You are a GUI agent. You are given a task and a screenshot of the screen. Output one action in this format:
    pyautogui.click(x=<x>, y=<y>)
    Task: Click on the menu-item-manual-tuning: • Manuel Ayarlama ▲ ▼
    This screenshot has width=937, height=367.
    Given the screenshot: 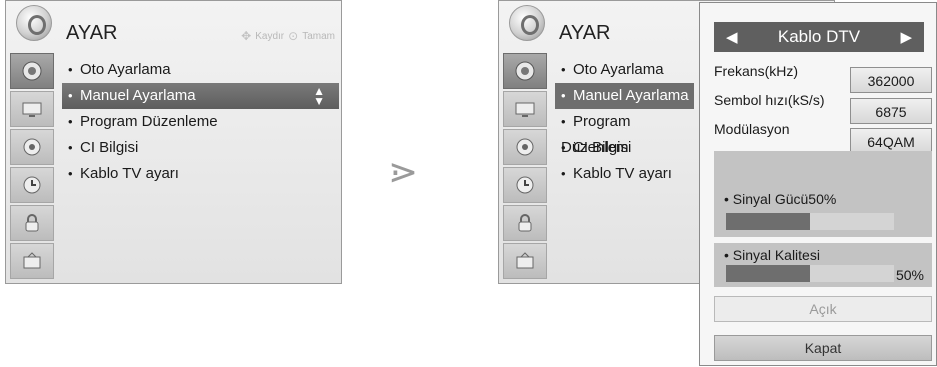 What is the action you would take?
    pyautogui.click(x=200, y=96)
    